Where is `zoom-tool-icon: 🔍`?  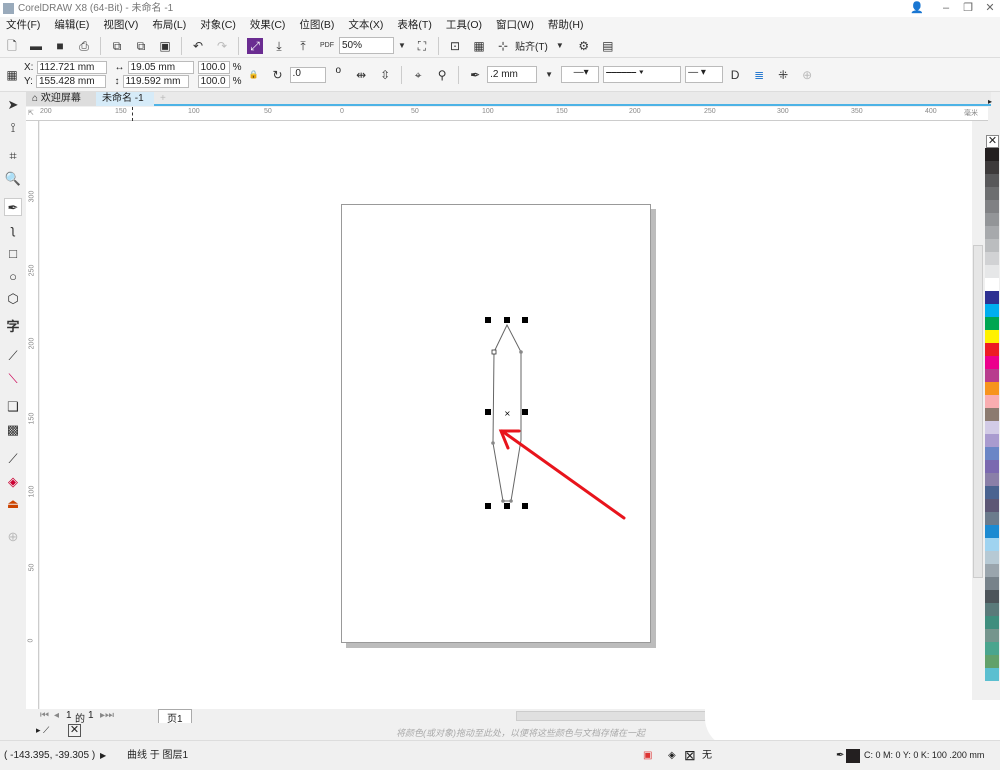
zoom-tool-icon: 🔍 is located at coordinates (13, 179).